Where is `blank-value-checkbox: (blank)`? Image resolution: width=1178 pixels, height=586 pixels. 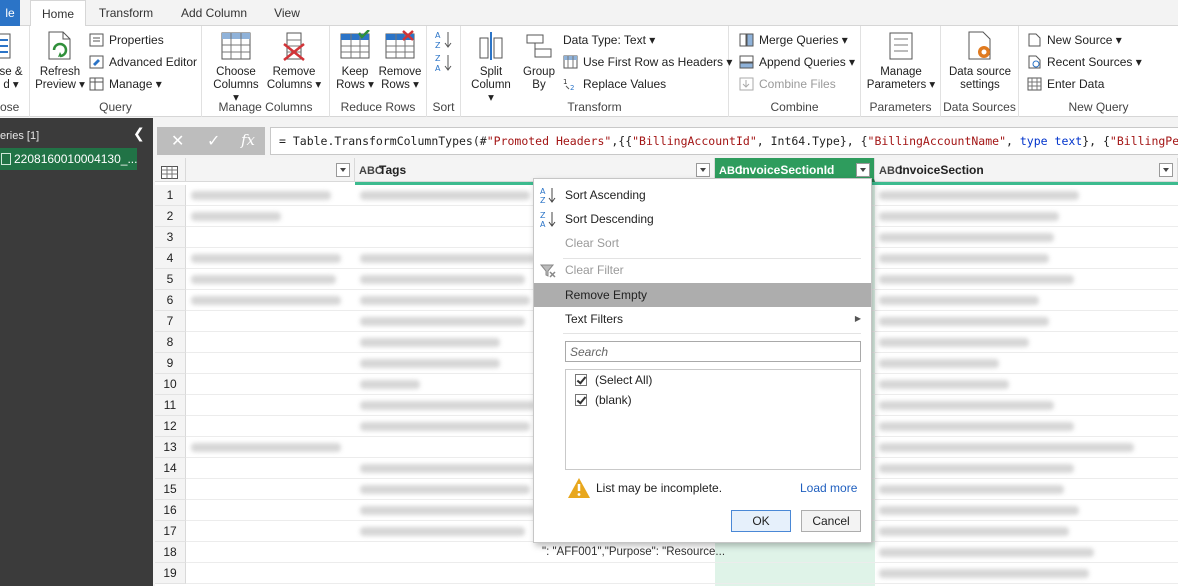 blank-value-checkbox: (blank) is located at coordinates (603, 400).